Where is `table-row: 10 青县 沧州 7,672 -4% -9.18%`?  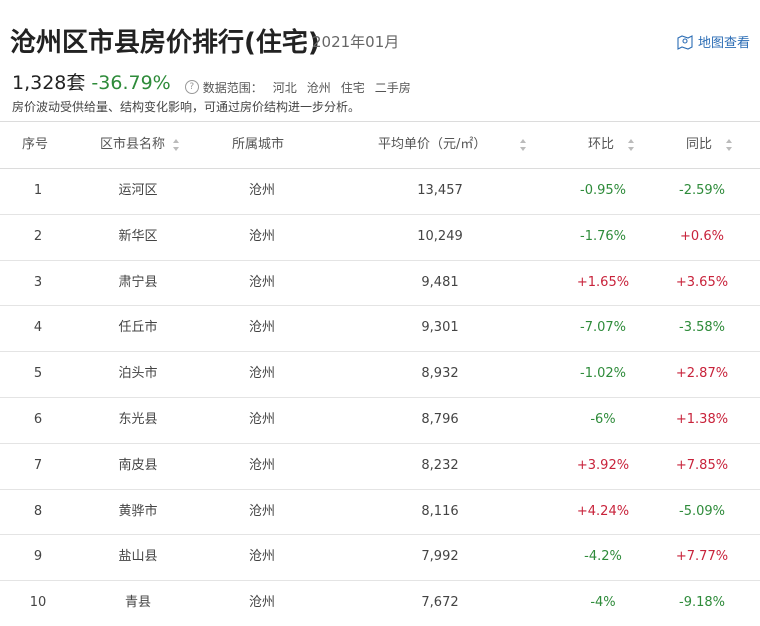
table-row: 10 青县 沧州 7,672 -4% -9.18% is located at coordinates (380, 603).